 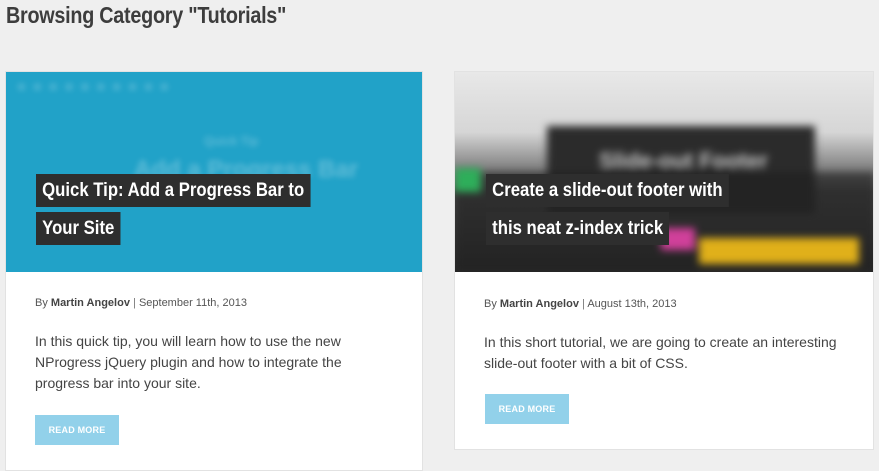 What do you see at coordinates (580, 304) in the screenshot?
I see `post-meta: By Martin Angelov | August 13th, 2013` at bounding box center [580, 304].